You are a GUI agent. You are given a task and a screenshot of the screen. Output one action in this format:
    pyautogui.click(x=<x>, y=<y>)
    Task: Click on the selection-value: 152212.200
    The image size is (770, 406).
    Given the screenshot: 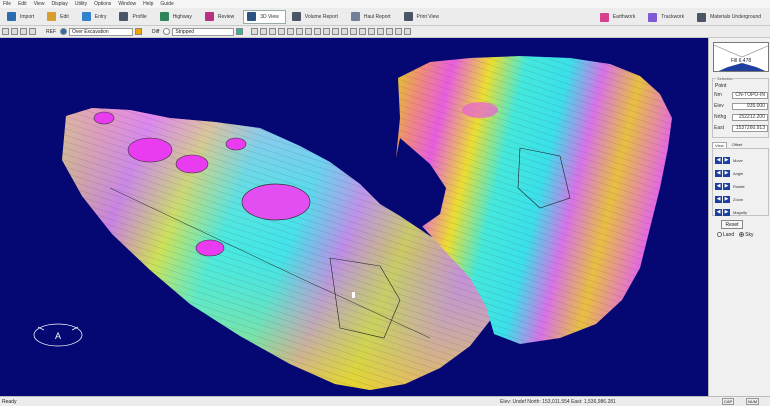 What is the action you would take?
    pyautogui.click(x=750, y=117)
    